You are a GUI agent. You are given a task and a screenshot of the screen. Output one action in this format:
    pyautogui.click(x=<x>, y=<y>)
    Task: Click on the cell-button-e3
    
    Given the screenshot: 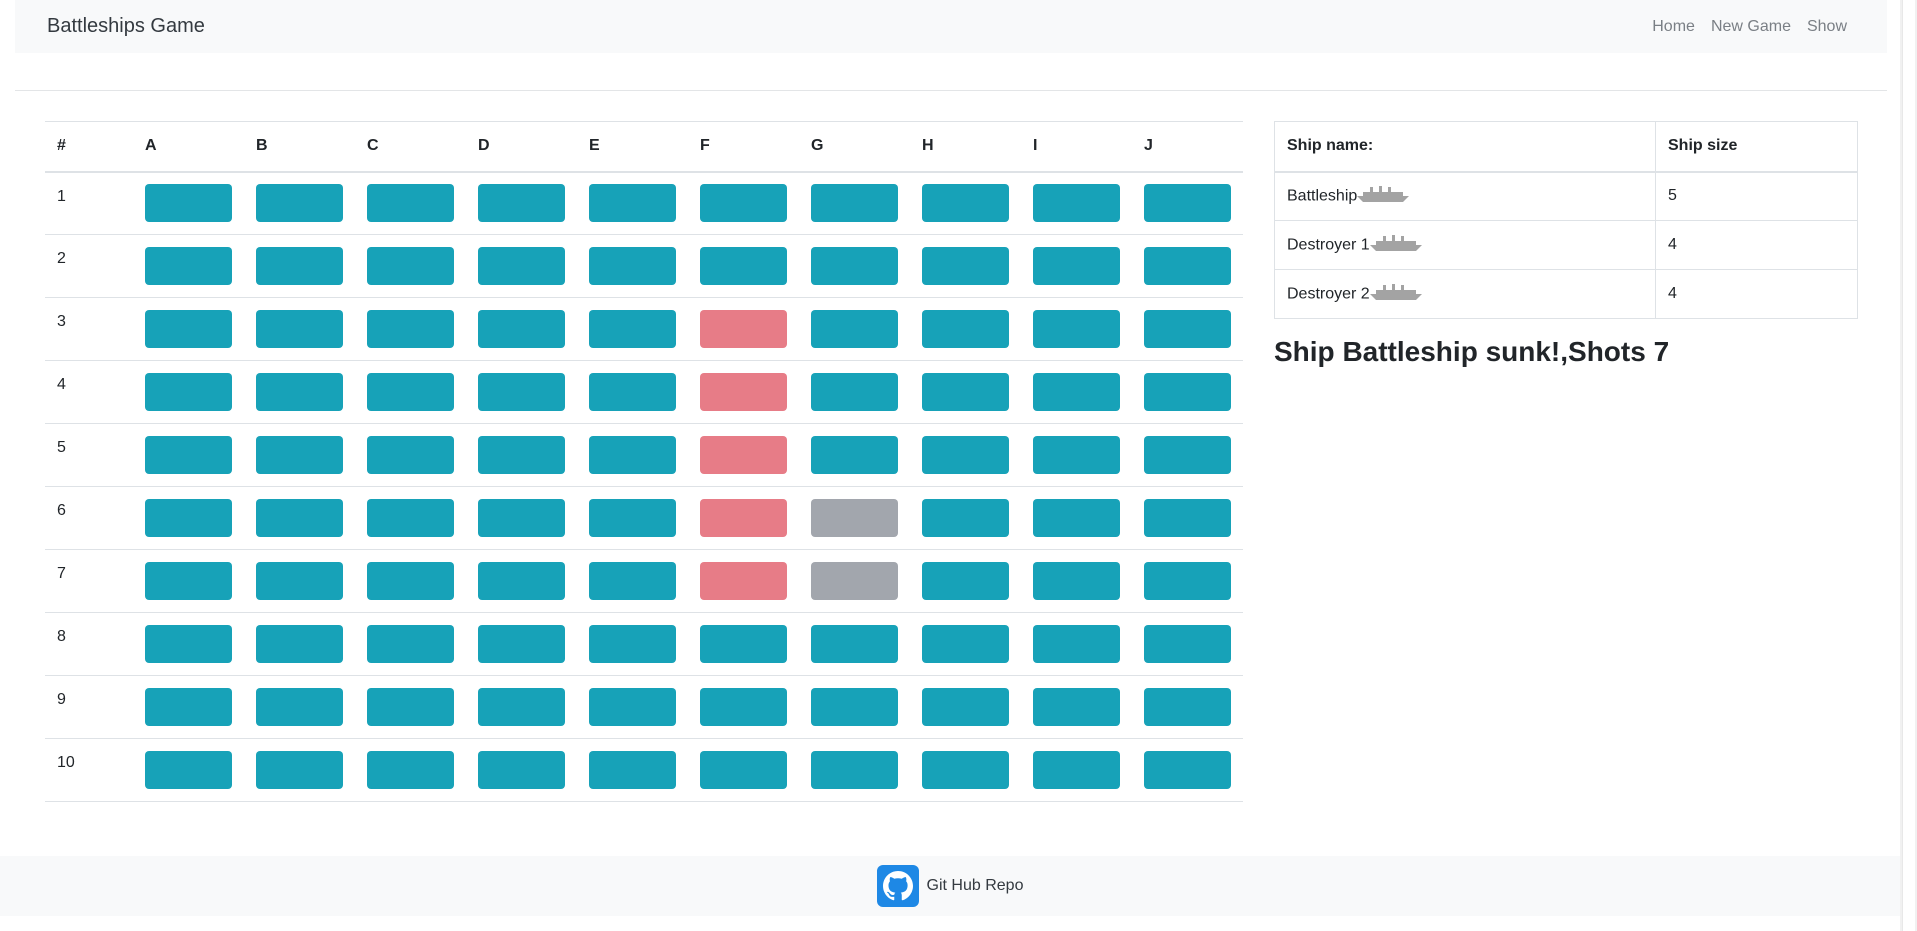 What is the action you would take?
    pyautogui.click(x=632, y=329)
    